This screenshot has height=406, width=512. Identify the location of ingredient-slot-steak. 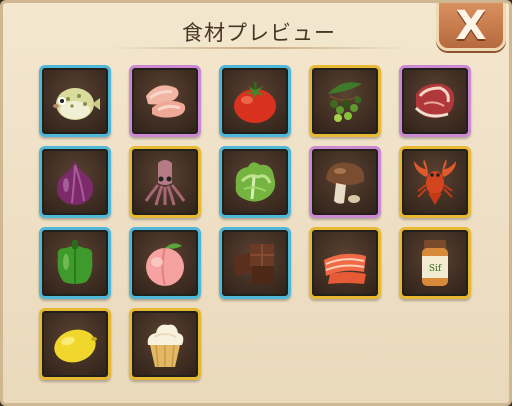
(435, 101).